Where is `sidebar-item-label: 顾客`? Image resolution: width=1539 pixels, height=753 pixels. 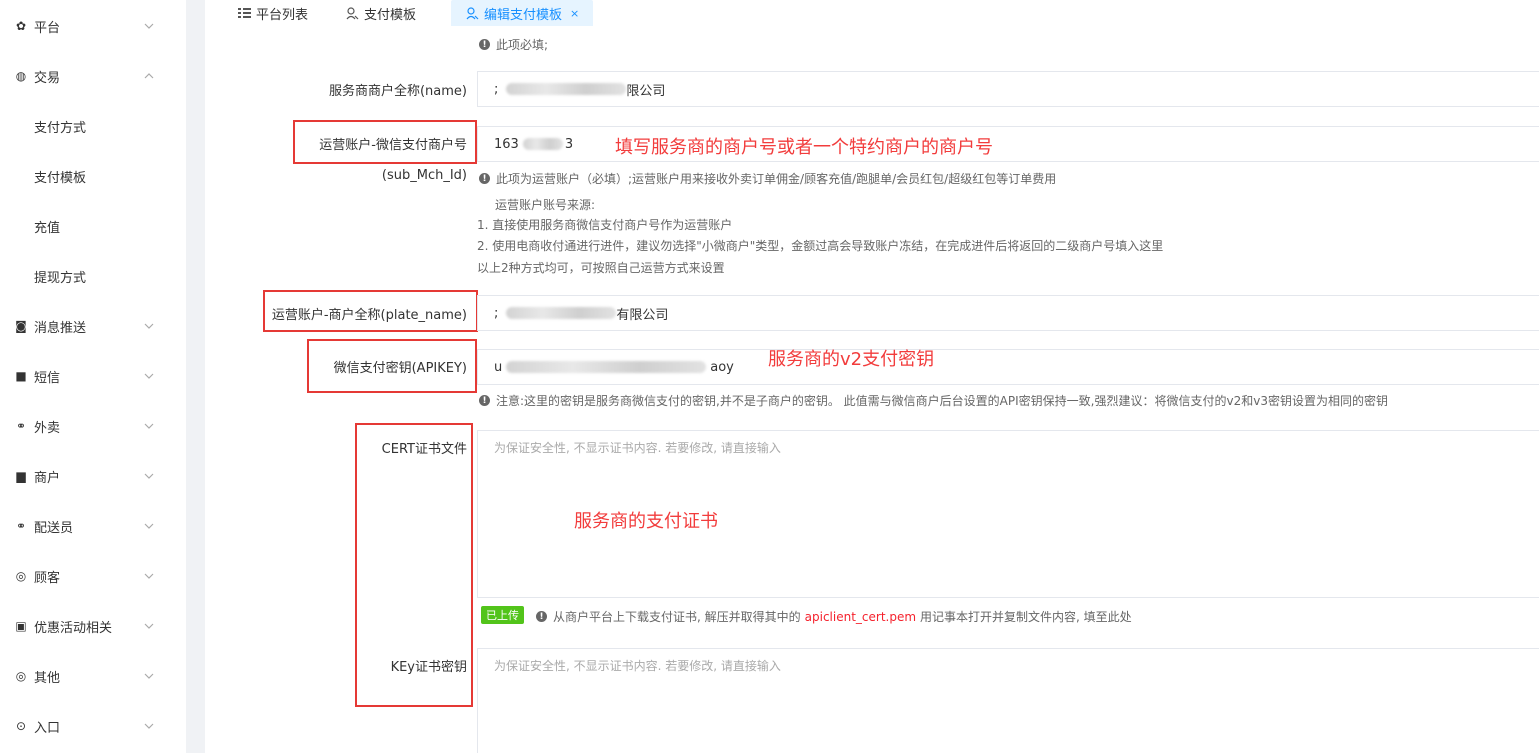 sidebar-item-label: 顾客 is located at coordinates (47, 578).